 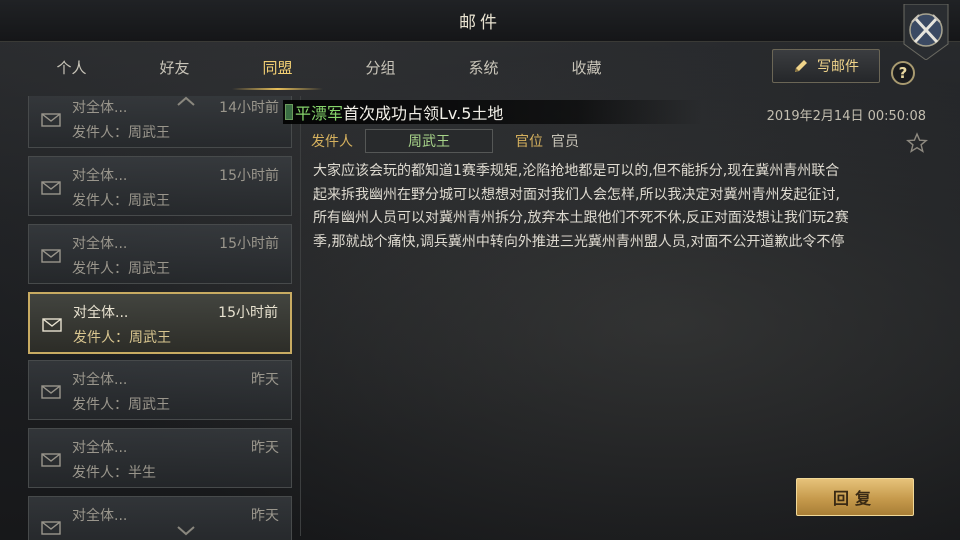 What do you see at coordinates (579, 241) in the screenshot?
I see `mail-body-line: 季,那就战个痛快,调兵冀州中转向外推进三光冀州青州盟人员,对面不公开道歉此令不停` at bounding box center [579, 241].